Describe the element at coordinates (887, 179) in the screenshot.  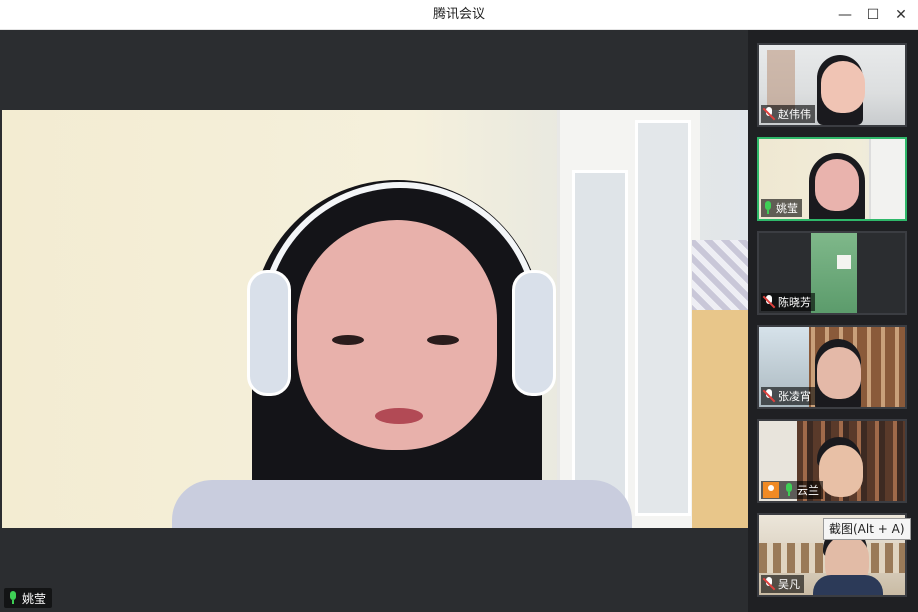
I see `background-cabinet` at that location.